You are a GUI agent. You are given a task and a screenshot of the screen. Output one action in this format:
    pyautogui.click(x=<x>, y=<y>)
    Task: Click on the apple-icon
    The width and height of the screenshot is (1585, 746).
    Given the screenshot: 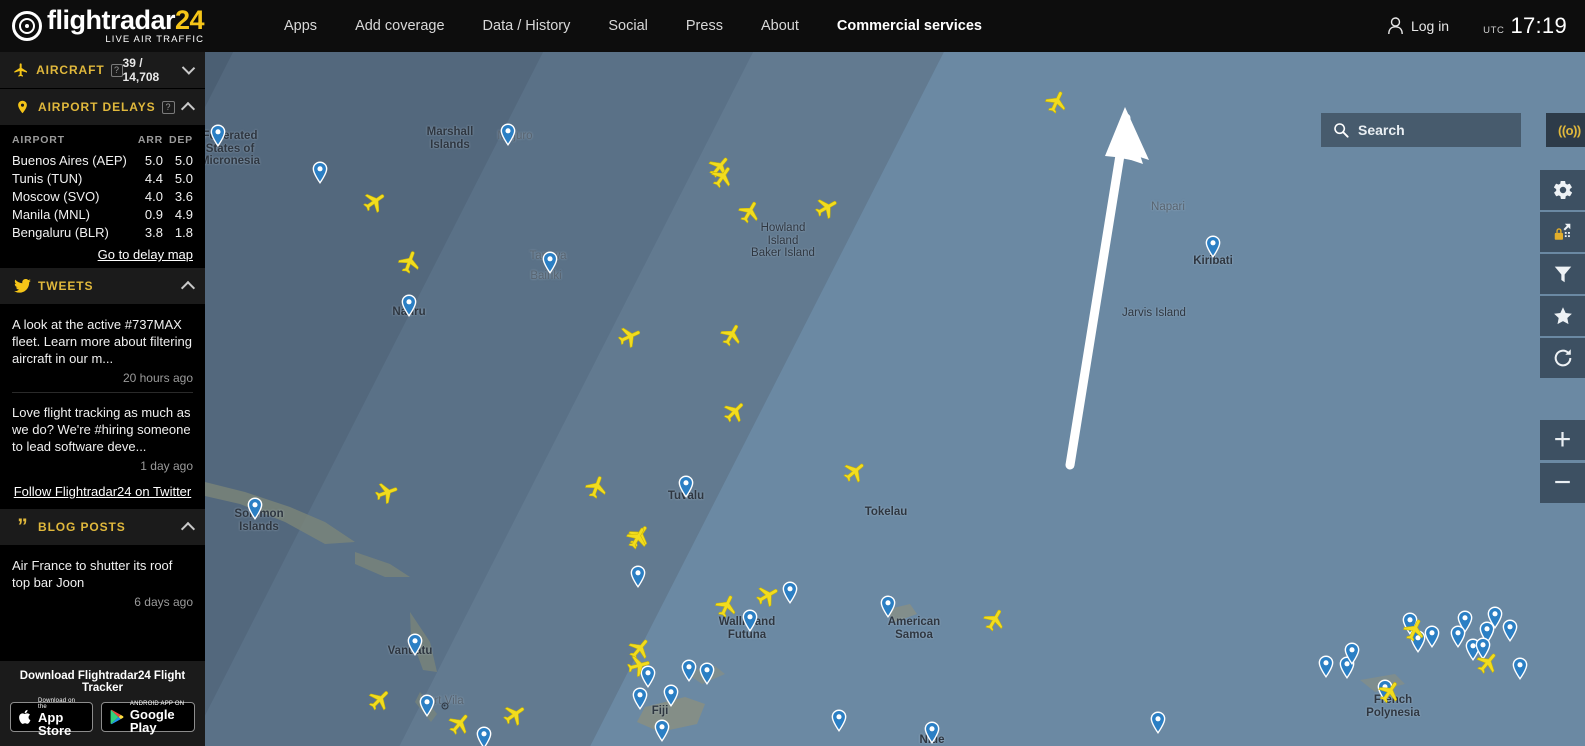 What is the action you would take?
    pyautogui.click(x=25, y=717)
    